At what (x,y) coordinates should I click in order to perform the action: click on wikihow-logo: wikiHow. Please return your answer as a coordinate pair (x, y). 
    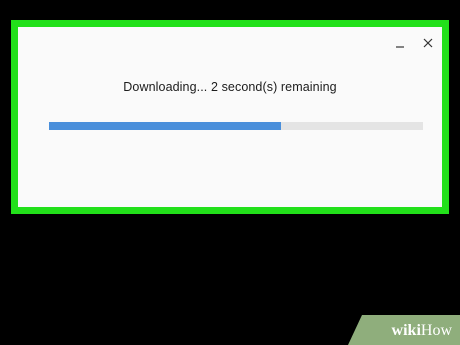
    Looking at the image, I should click on (422, 331).